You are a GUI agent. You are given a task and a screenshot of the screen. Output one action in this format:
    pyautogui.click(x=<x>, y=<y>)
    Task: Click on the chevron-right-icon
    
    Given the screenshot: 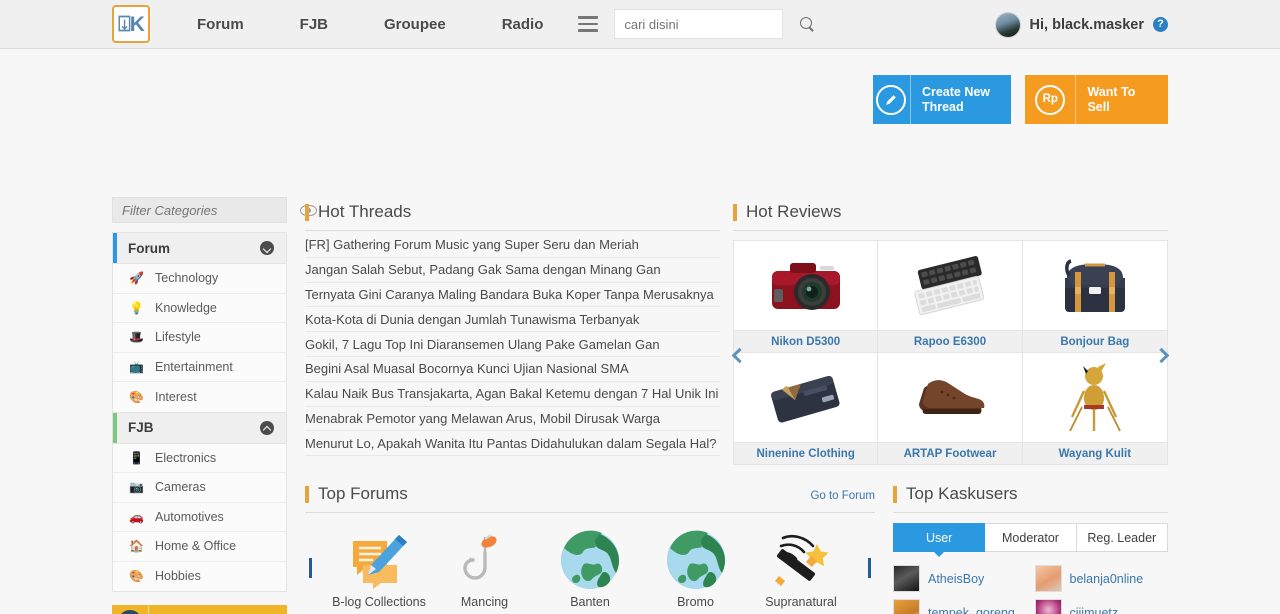 What is the action you would take?
    pyautogui.click(x=1161, y=355)
    